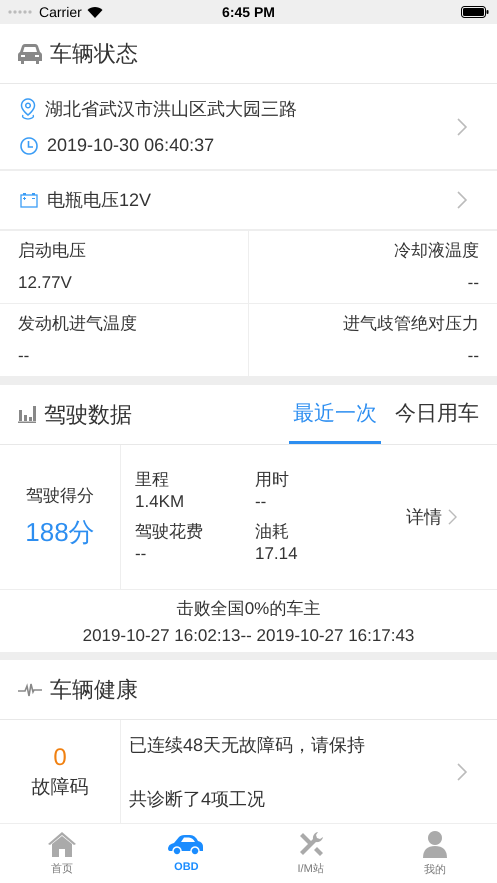  What do you see at coordinates (77, 324) in the screenshot?
I see `reading-label: 发动机进气温度` at bounding box center [77, 324].